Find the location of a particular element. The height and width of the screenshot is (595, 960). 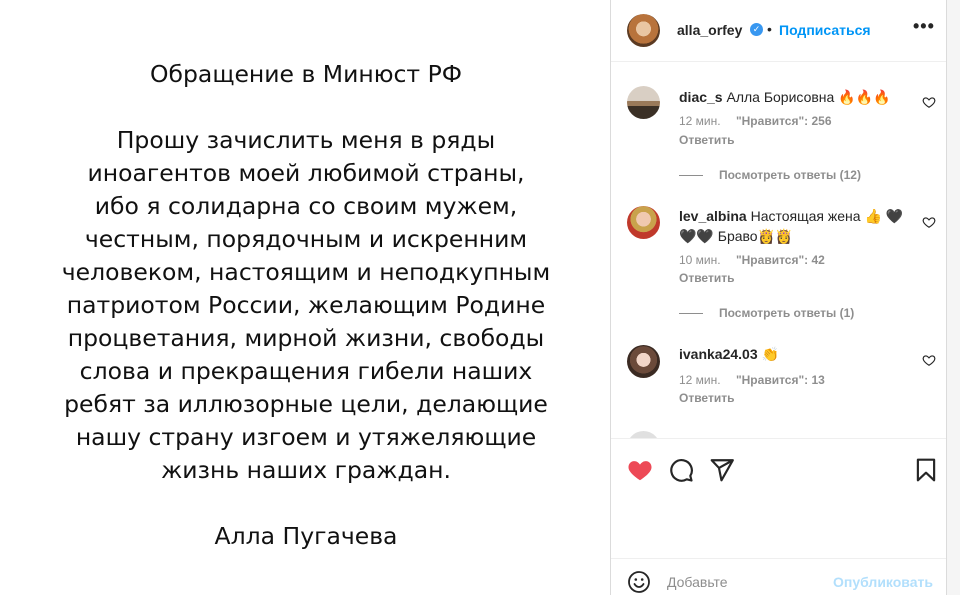

post-body-line: иноагентов моей любимой страны, is located at coordinates (306, 173).